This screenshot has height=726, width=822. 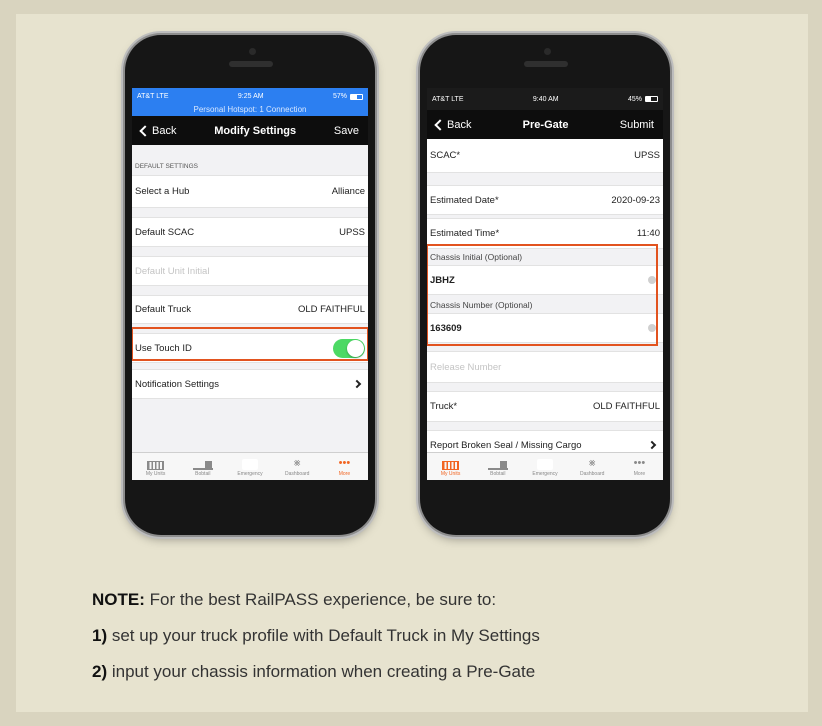 I want to click on row-value: Alliance, so click(x=348, y=191).